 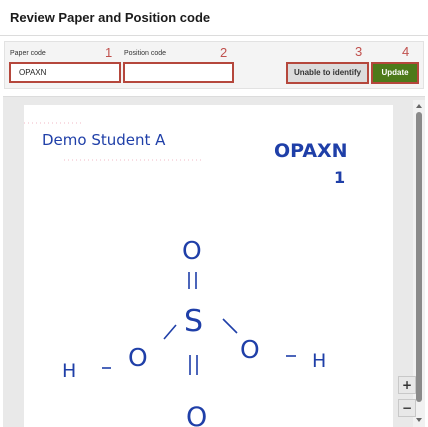 I want to click on zoom-in-button: +, so click(x=407, y=385).